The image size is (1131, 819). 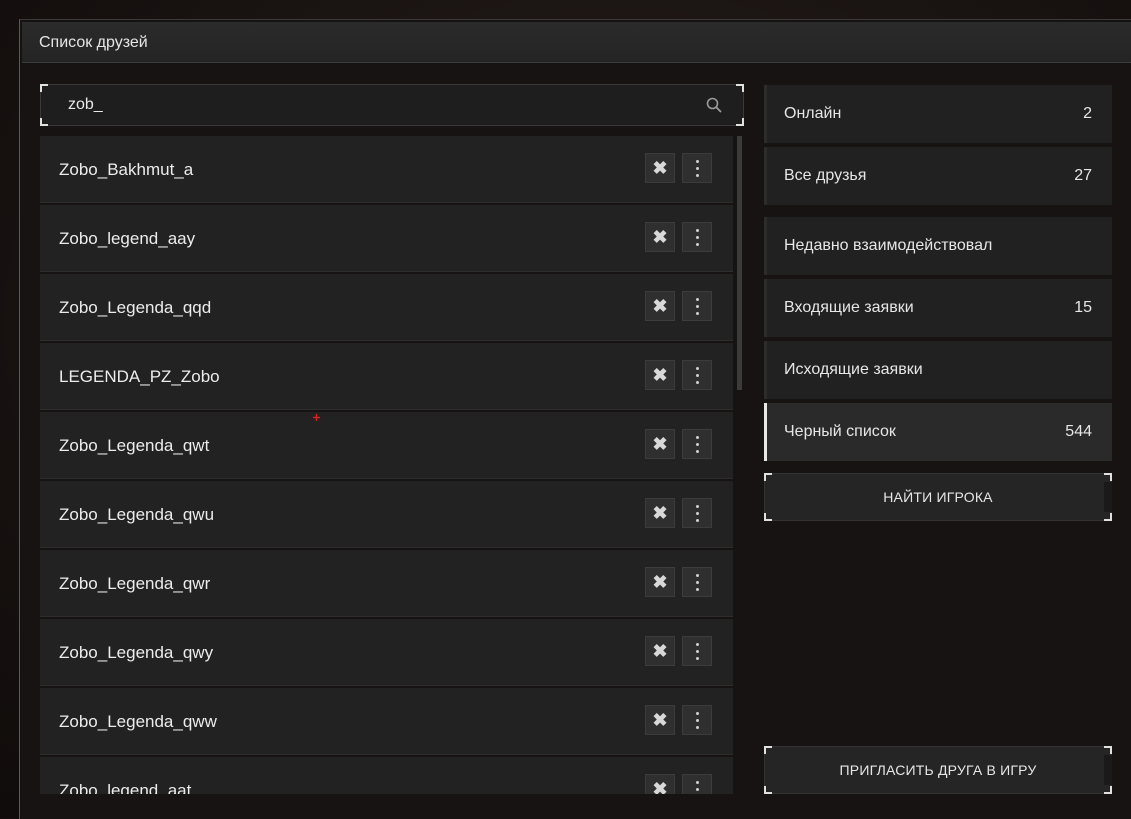 What do you see at coordinates (1078, 431) in the screenshot?
I see `category-count: 544` at bounding box center [1078, 431].